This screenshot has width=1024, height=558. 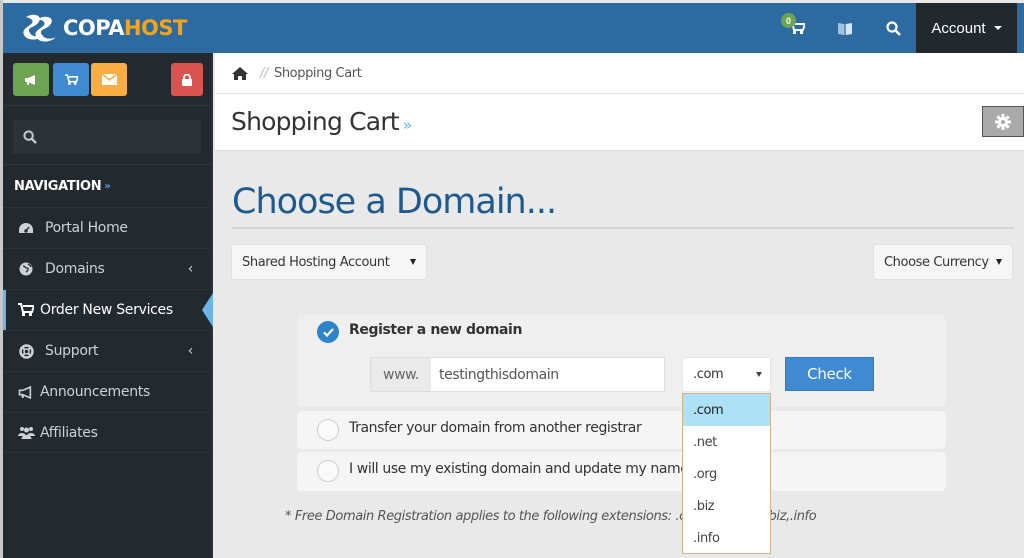 I want to click on lock-icon, so click(x=187, y=79).